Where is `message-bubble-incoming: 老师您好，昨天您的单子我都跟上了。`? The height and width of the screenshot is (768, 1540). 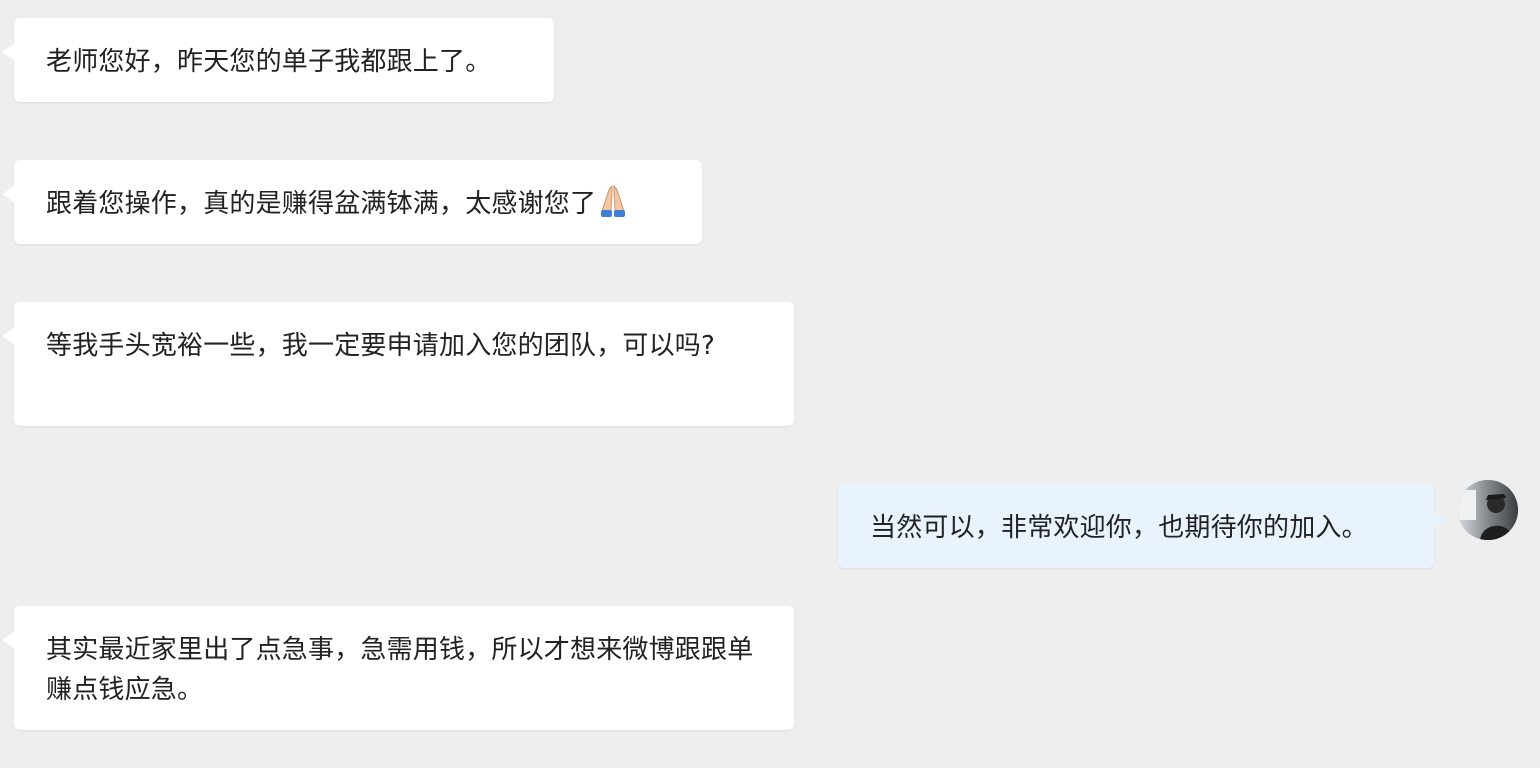 message-bubble-incoming: 老师您好，昨天您的单子我都跟上了。 is located at coordinates (278, 60).